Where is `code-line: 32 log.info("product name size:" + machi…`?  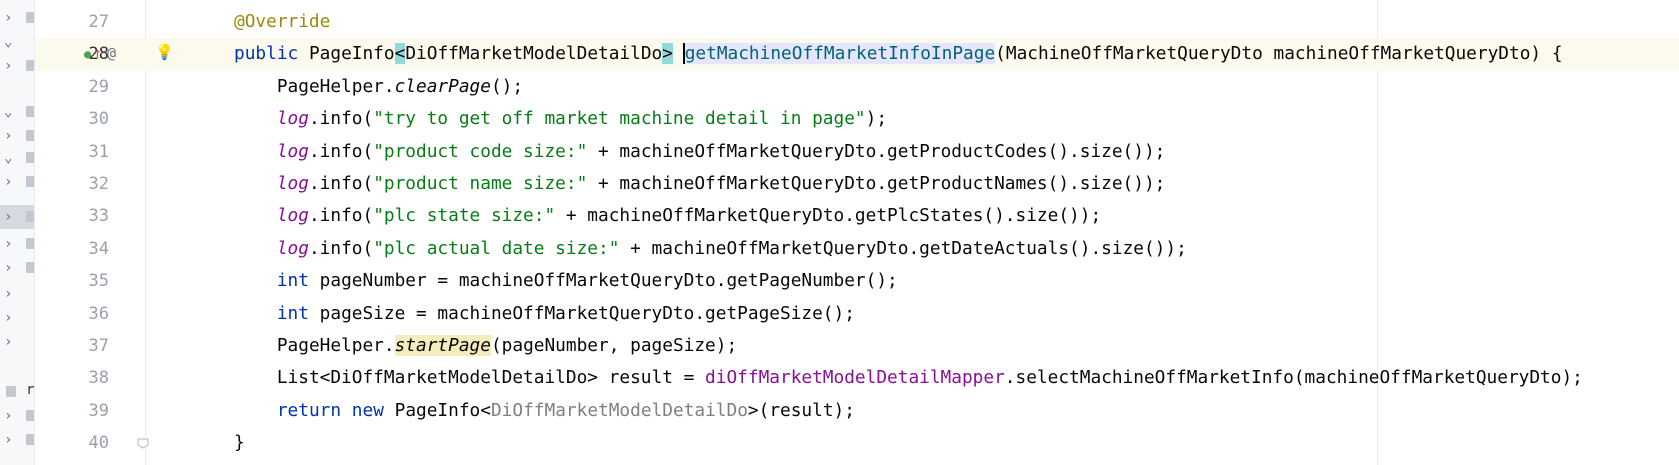 code-line: 32 log.info("product name size:" + machi… is located at coordinates (857, 184).